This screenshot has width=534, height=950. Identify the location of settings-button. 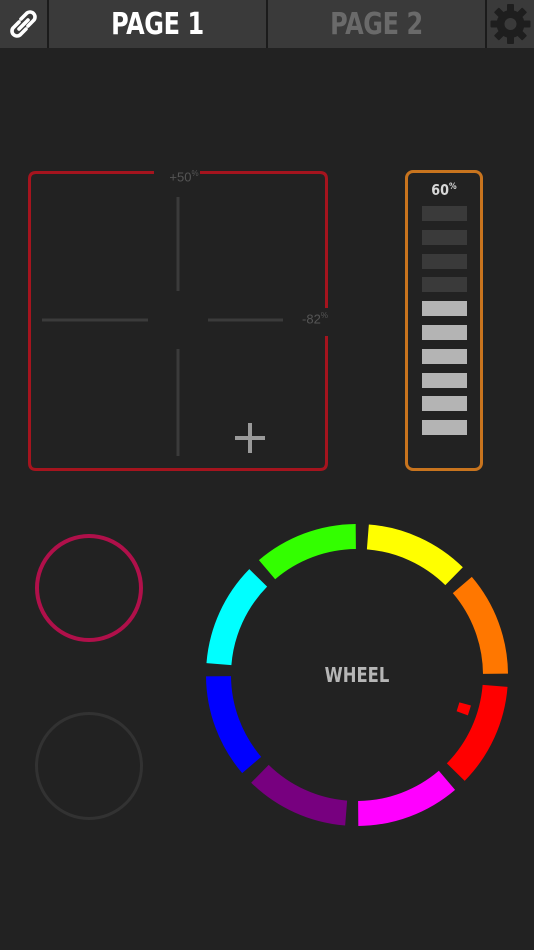
(510, 24).